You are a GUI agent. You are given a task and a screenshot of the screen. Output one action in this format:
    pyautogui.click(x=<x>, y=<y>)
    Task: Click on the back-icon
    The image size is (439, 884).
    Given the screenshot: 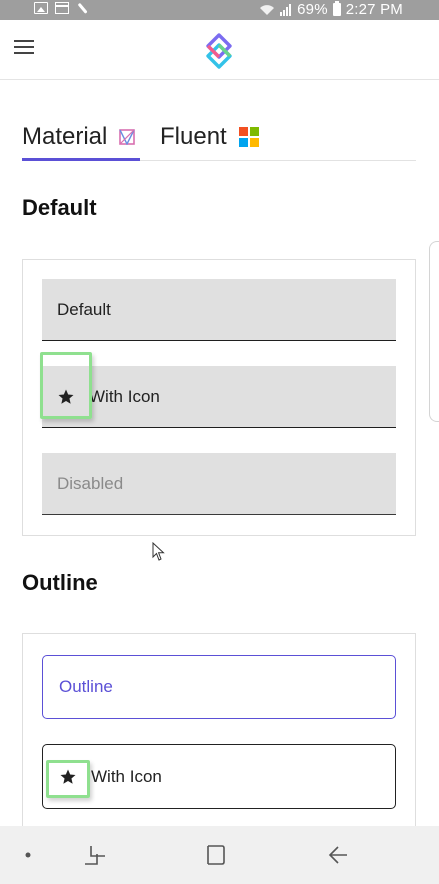 What is the action you would take?
    pyautogui.click(x=337, y=855)
    